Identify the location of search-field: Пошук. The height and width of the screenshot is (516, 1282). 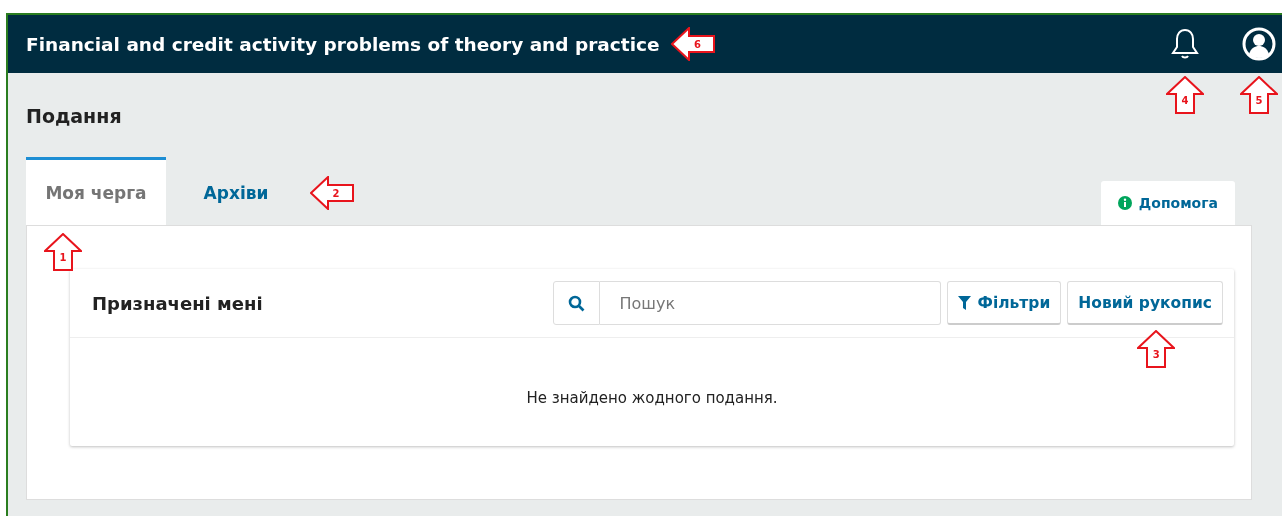
(770, 303).